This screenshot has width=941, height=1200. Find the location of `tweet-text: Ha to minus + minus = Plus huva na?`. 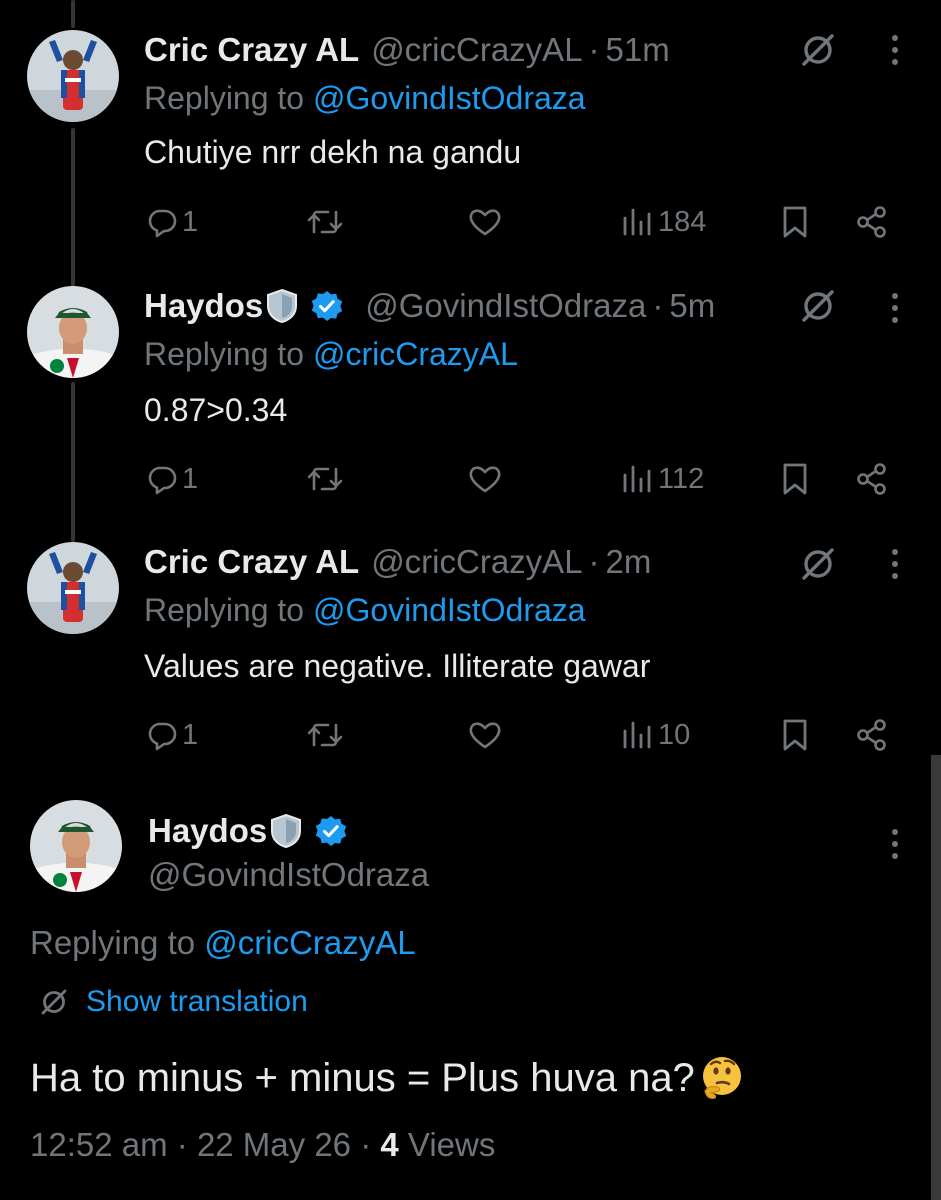

tweet-text: Ha to minus + minus = Plus huva na? is located at coordinates (387, 1078).